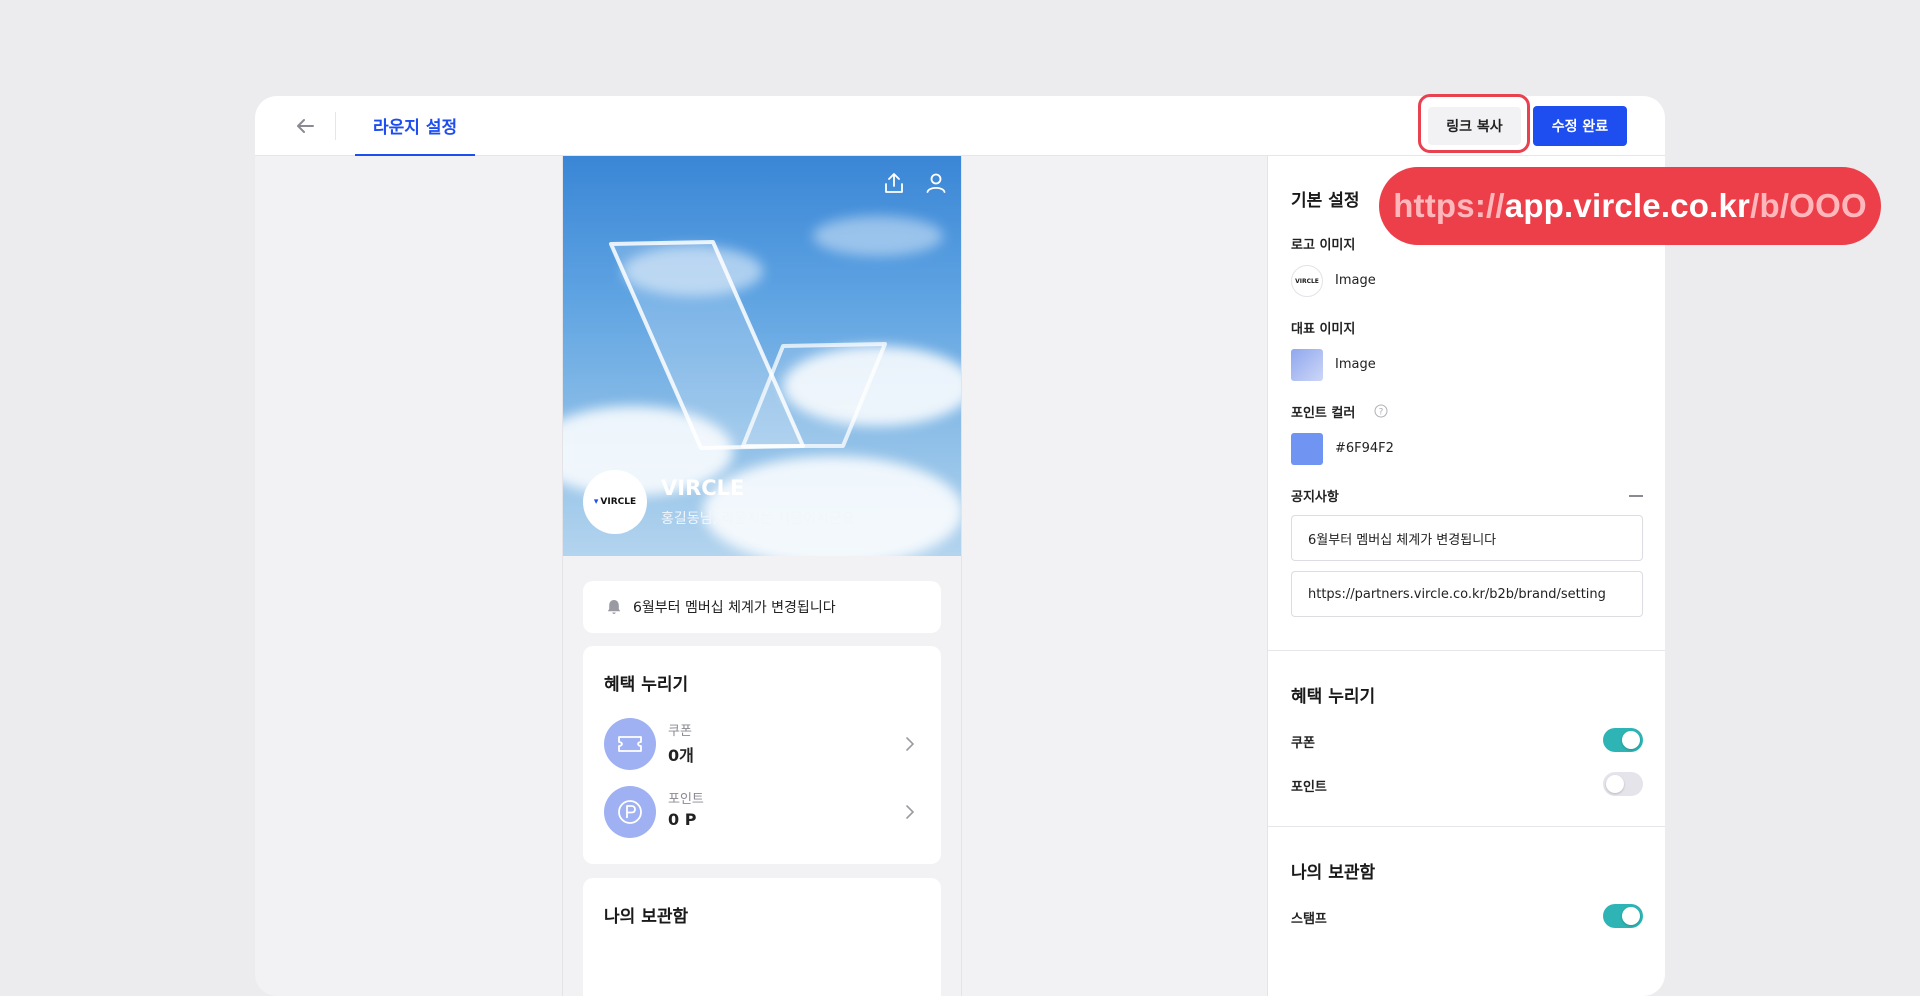 This screenshot has width=1920, height=996. Describe the element at coordinates (630, 744) in the screenshot. I see `coupon-icon` at that location.